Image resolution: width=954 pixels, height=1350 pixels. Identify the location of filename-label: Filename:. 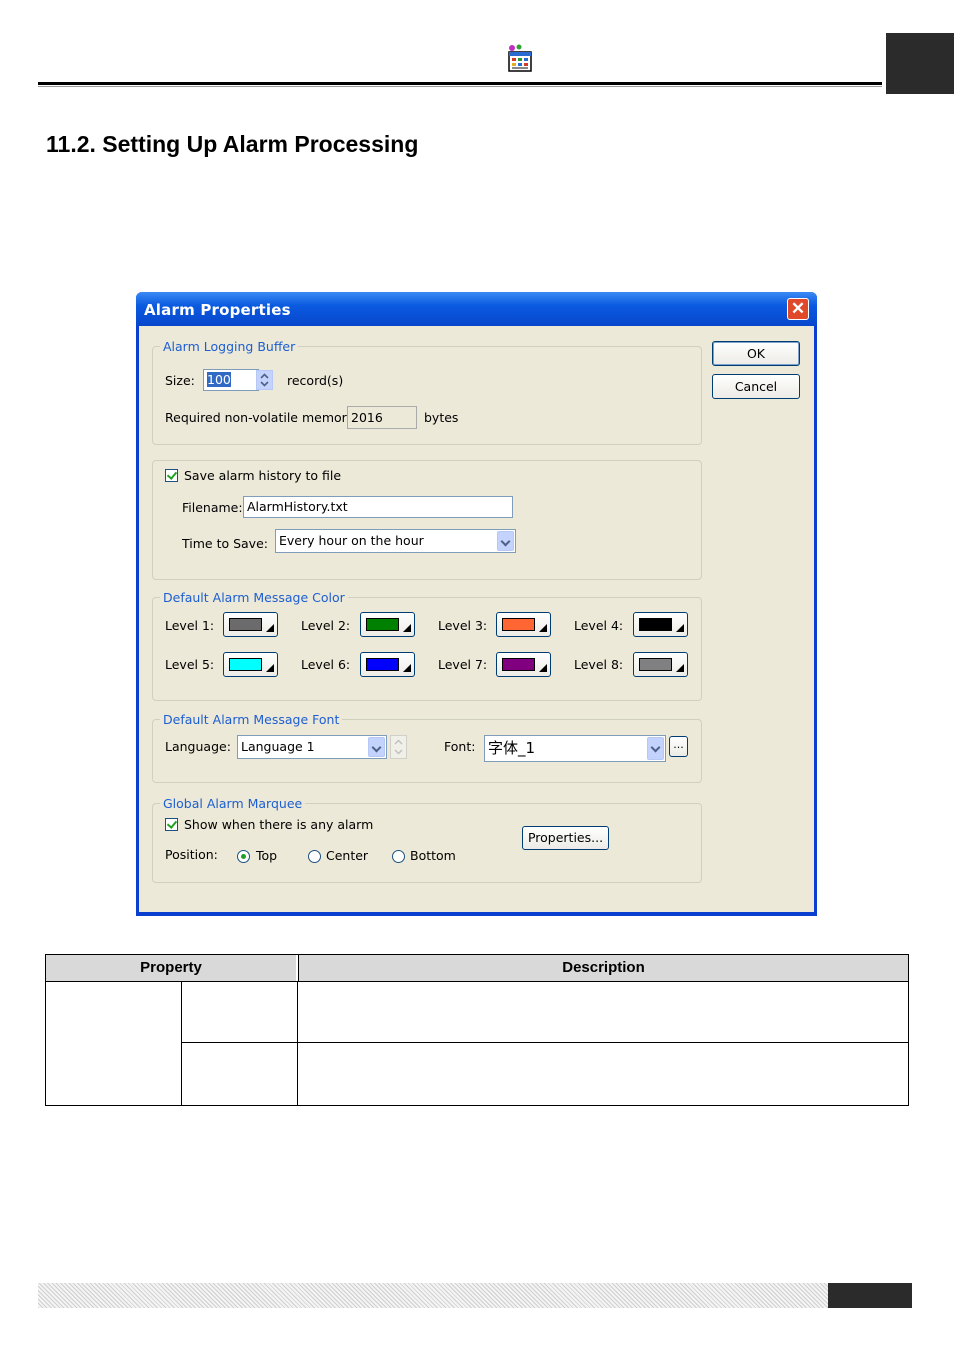
(212, 507).